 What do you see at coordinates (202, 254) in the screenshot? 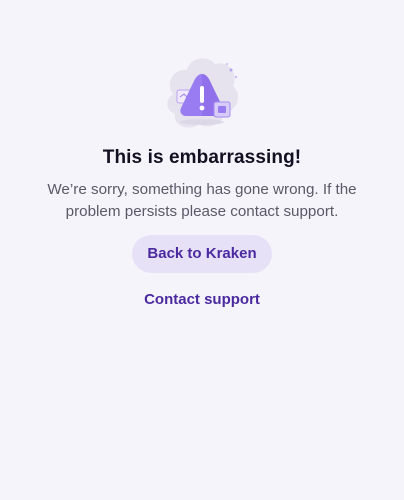
I see `back-to-kraken-button: Back to Kraken` at bounding box center [202, 254].